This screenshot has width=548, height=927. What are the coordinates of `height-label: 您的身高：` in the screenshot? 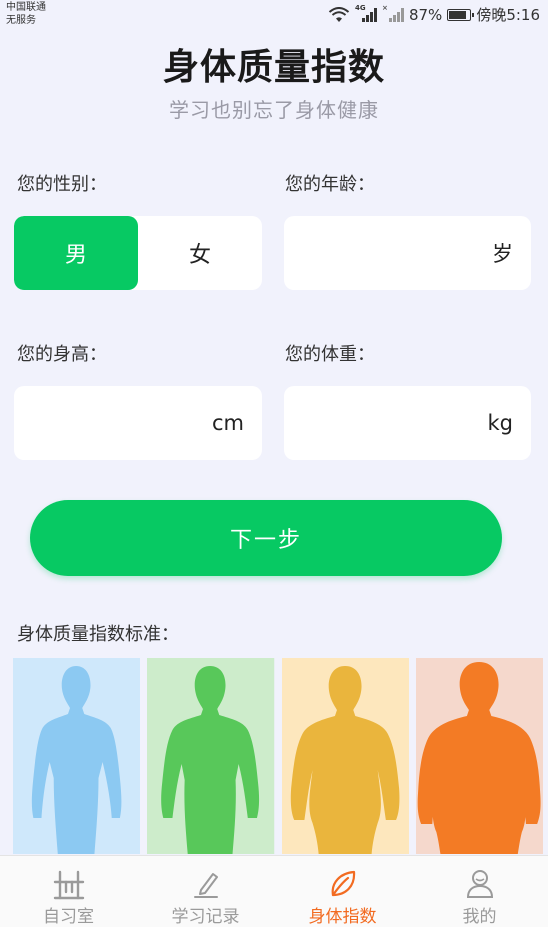 It's located at (62, 354).